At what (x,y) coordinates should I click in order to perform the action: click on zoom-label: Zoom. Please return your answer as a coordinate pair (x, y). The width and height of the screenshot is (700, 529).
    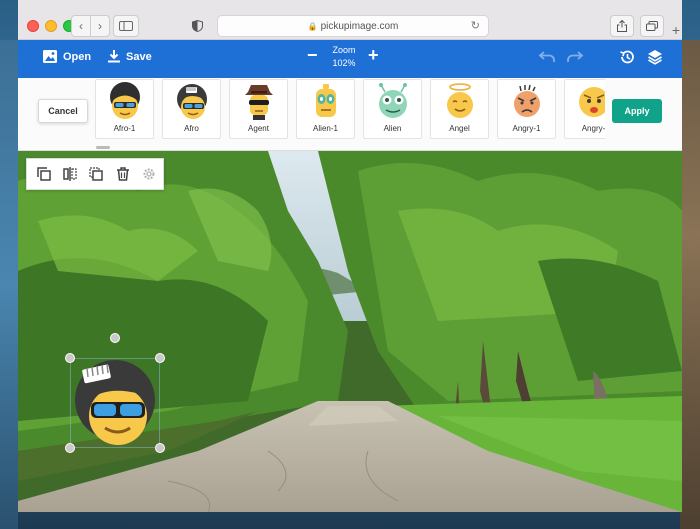
    Looking at the image, I should click on (344, 50).